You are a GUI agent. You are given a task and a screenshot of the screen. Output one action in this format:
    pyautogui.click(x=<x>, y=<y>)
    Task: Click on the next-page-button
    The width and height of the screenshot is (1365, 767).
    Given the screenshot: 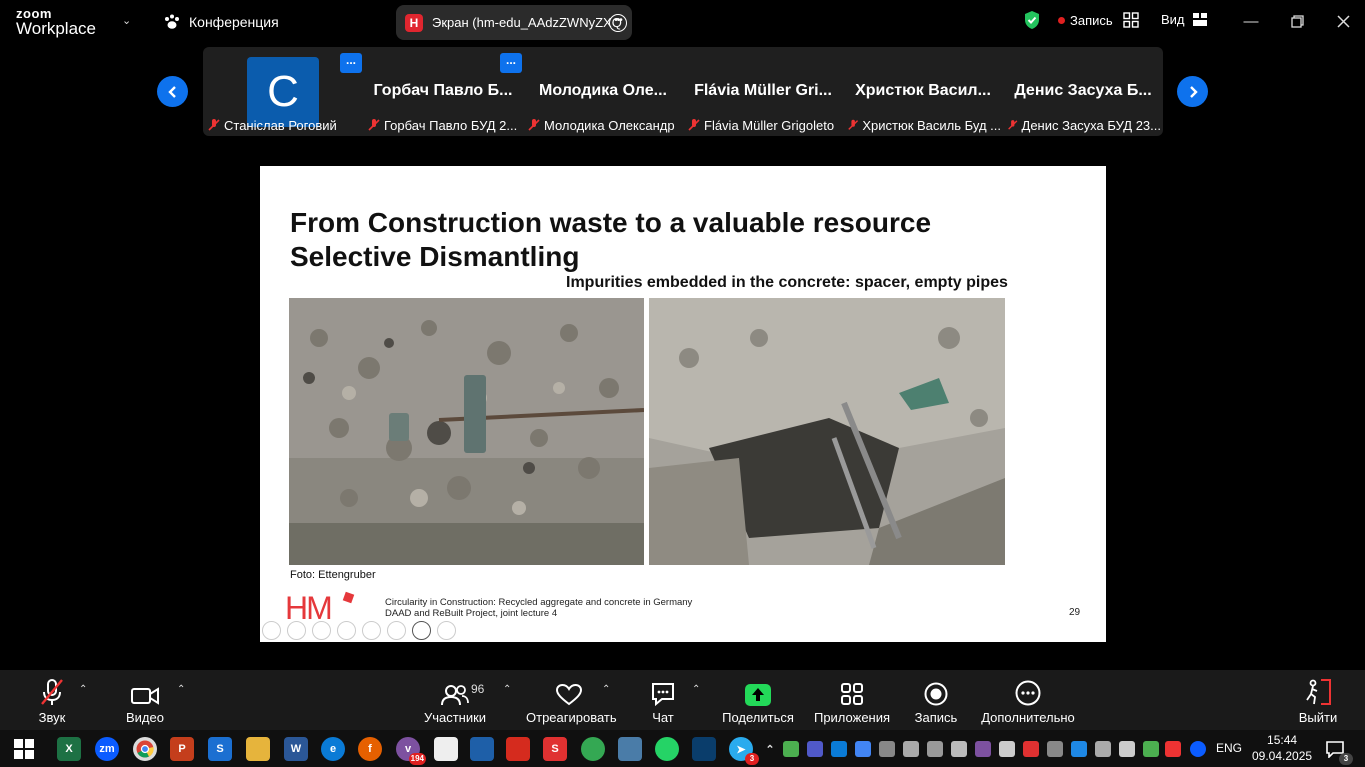 What is the action you would take?
    pyautogui.click(x=1192, y=91)
    